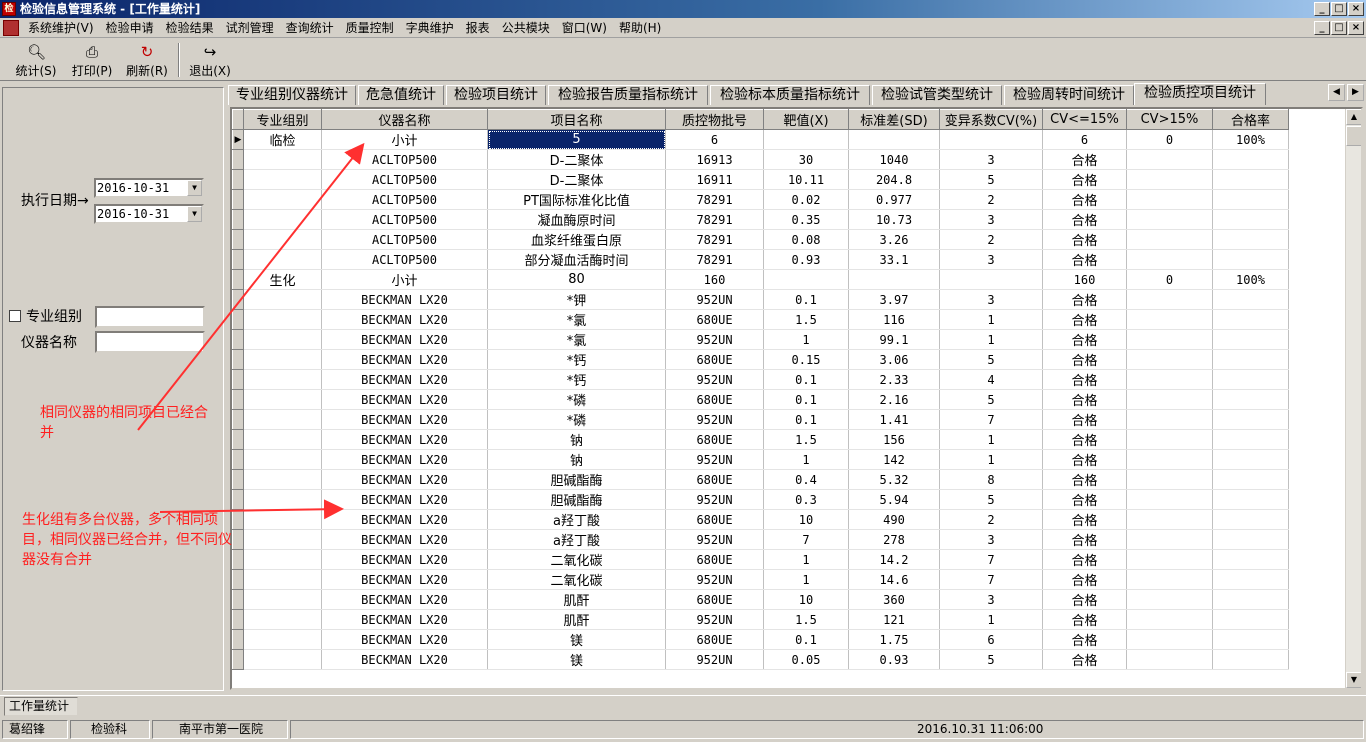 This screenshot has width=1366, height=742. What do you see at coordinates (761, 379) in the screenshot?
I see `table-row: BECKMAN LX20 *钙 952UN 0.1 2.33 4 合格` at bounding box center [761, 379].